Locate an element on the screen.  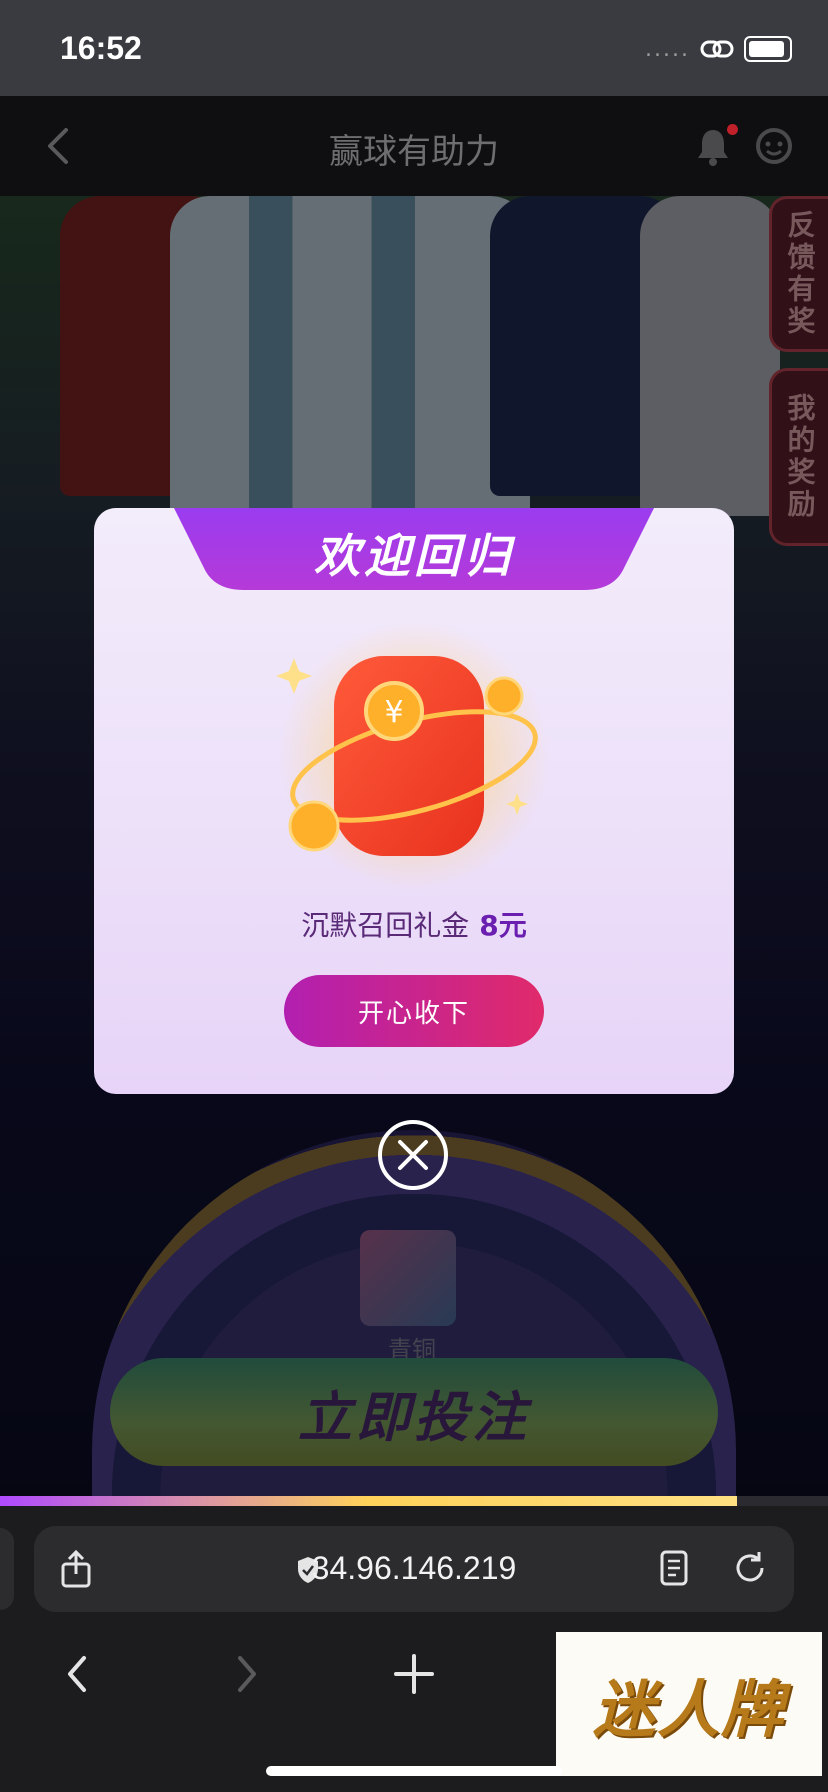
reward-text: 沉默召回礼金 8元 is located at coordinates (414, 924).